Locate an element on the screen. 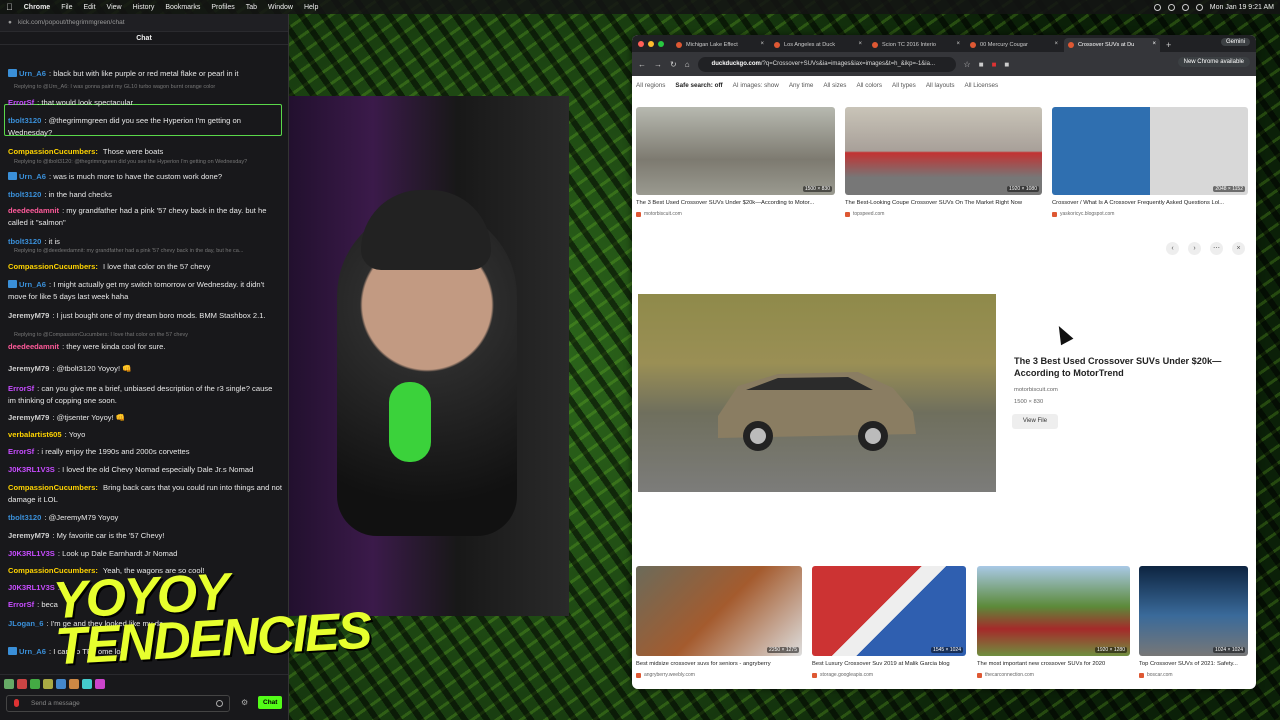 The image size is (1280, 720). chat-message: tbolt3120: @JeremyM79 Yoyoy is located at coordinates (145, 518).